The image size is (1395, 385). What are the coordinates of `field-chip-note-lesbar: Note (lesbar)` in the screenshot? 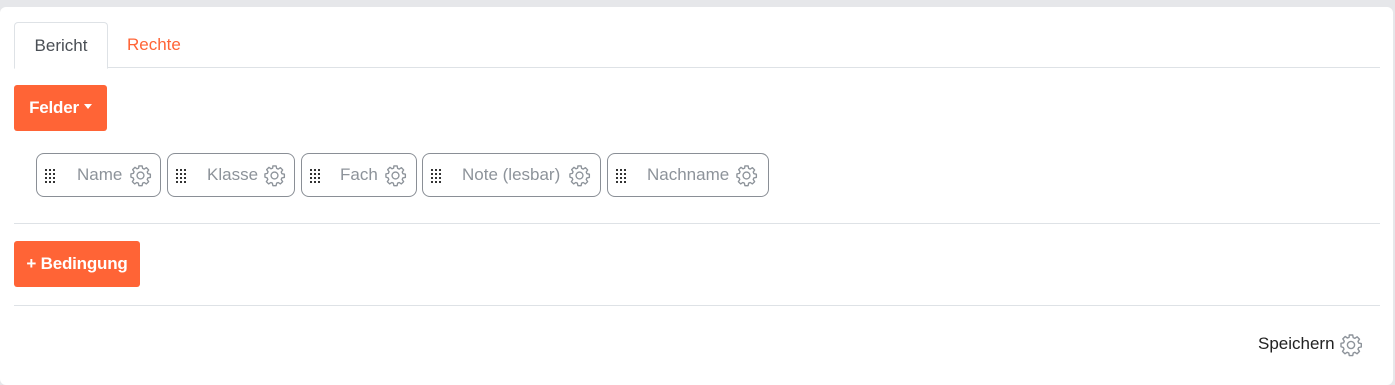 It's located at (511, 175).